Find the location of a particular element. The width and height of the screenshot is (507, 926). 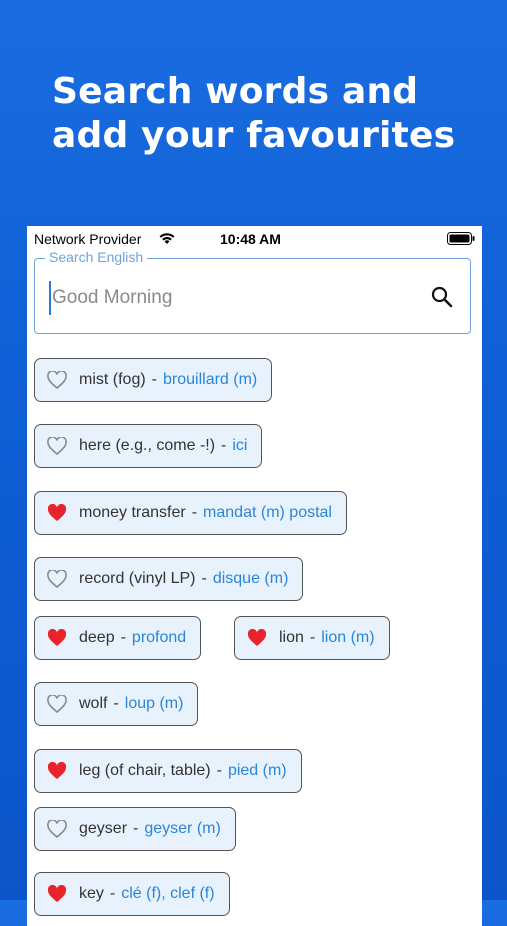

translation-text: pied (m) is located at coordinates (257, 770).